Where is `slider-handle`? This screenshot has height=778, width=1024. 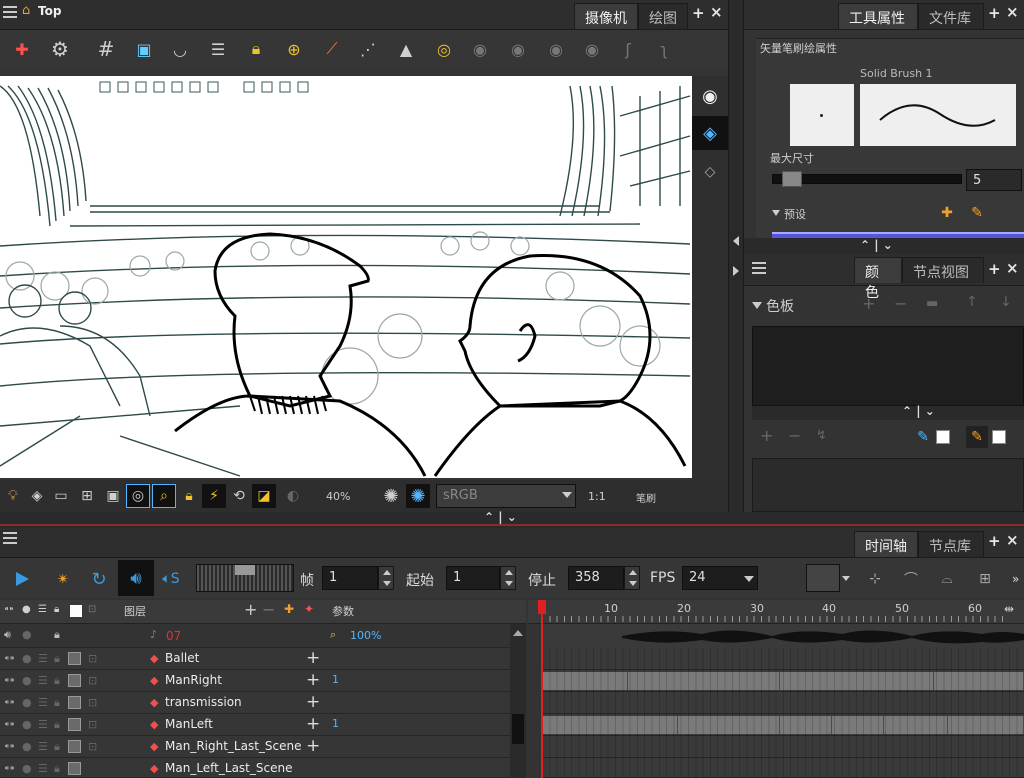 slider-handle is located at coordinates (792, 179).